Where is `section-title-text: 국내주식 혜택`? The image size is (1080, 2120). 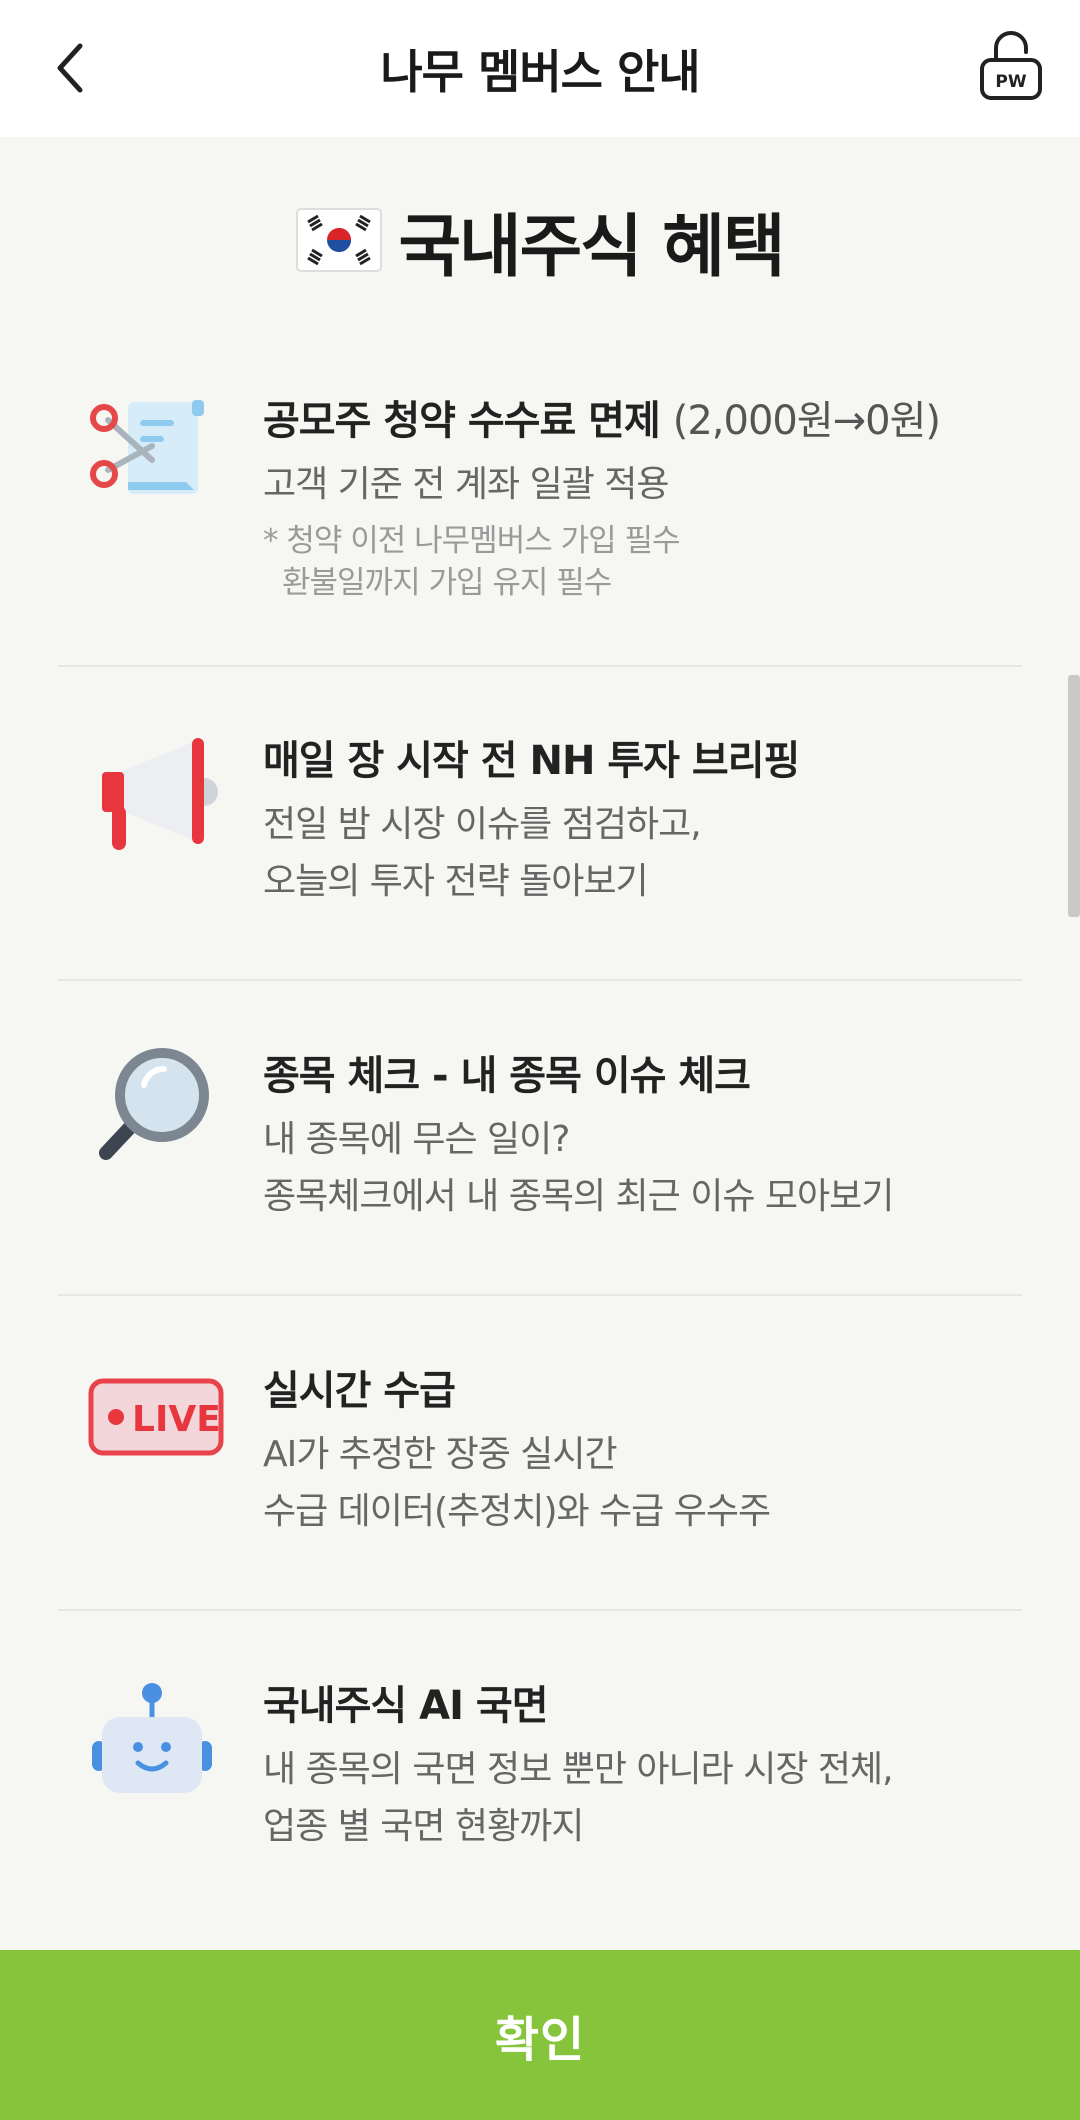 section-title-text: 국내주식 혜택 is located at coordinates (591, 247).